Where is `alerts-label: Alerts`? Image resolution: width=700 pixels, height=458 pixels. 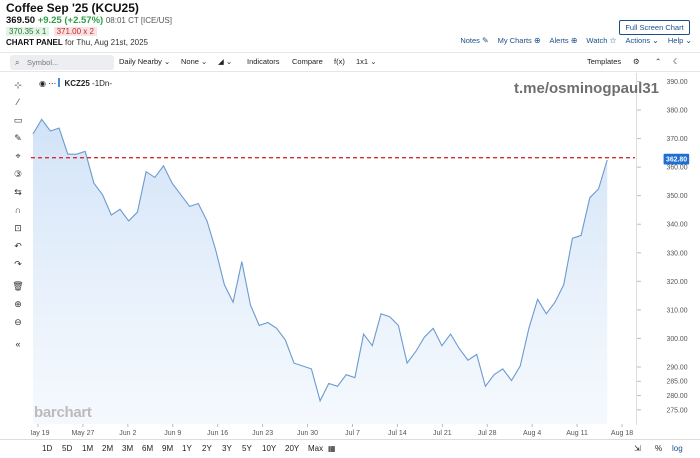 alerts-label: Alerts is located at coordinates (559, 40).